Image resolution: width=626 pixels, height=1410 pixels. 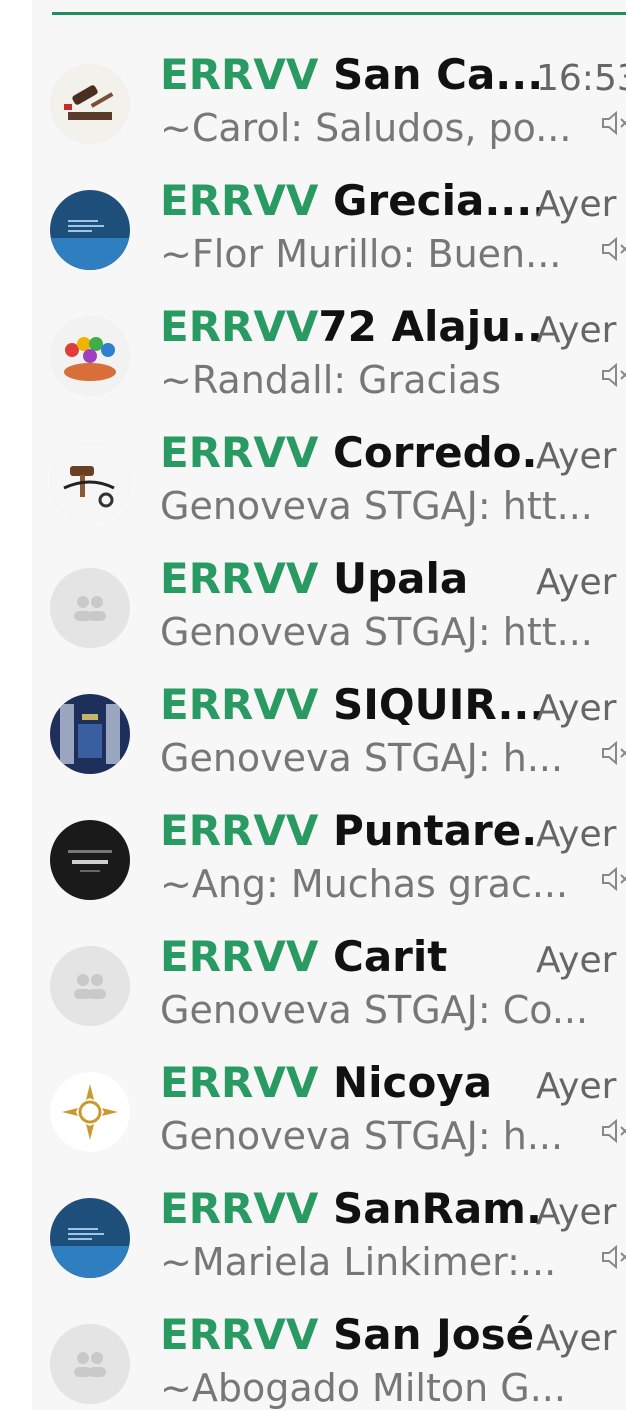 I want to click on chat-title-name: Carit, so click(x=383, y=956).